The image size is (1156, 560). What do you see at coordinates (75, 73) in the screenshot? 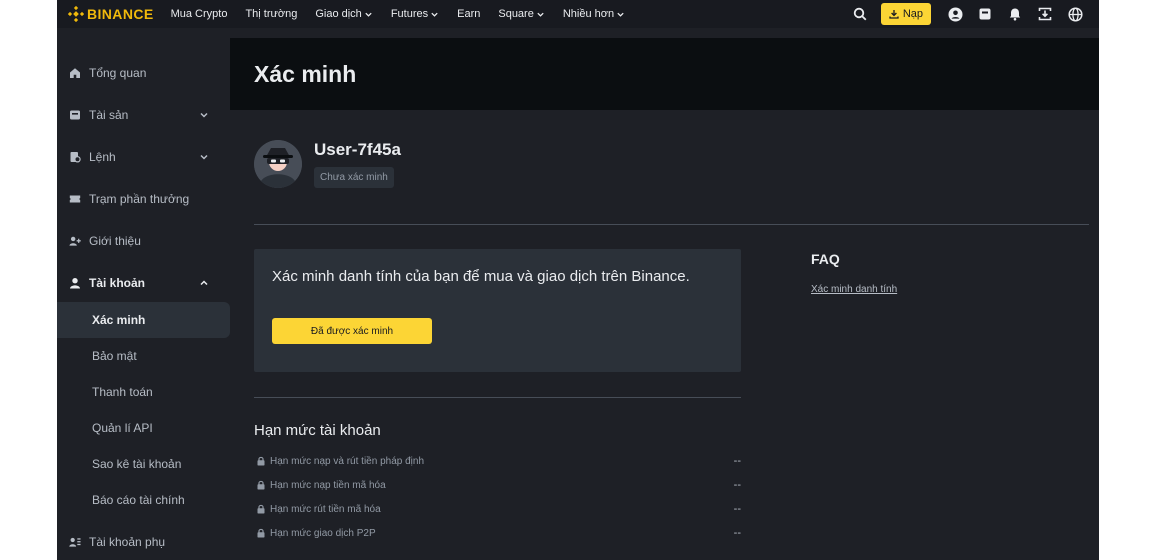
I see `home-icon` at bounding box center [75, 73].